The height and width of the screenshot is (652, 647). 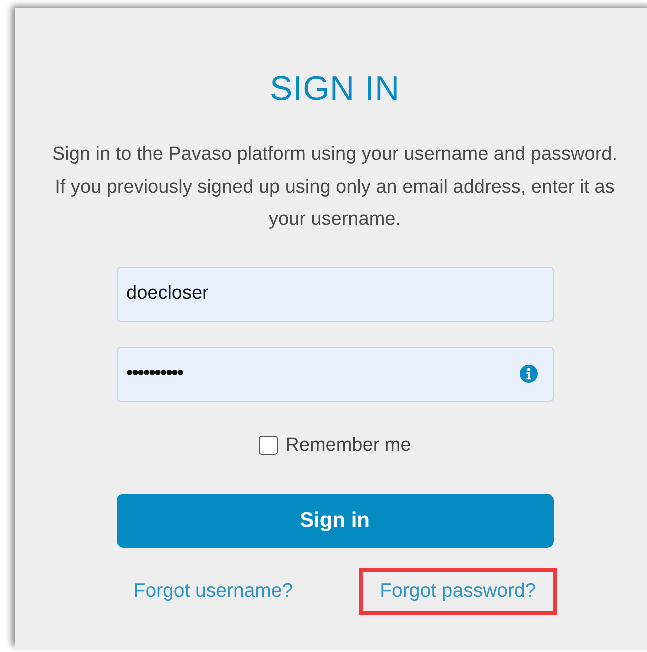 I want to click on password-field: ••••••••••, so click(x=335, y=374).